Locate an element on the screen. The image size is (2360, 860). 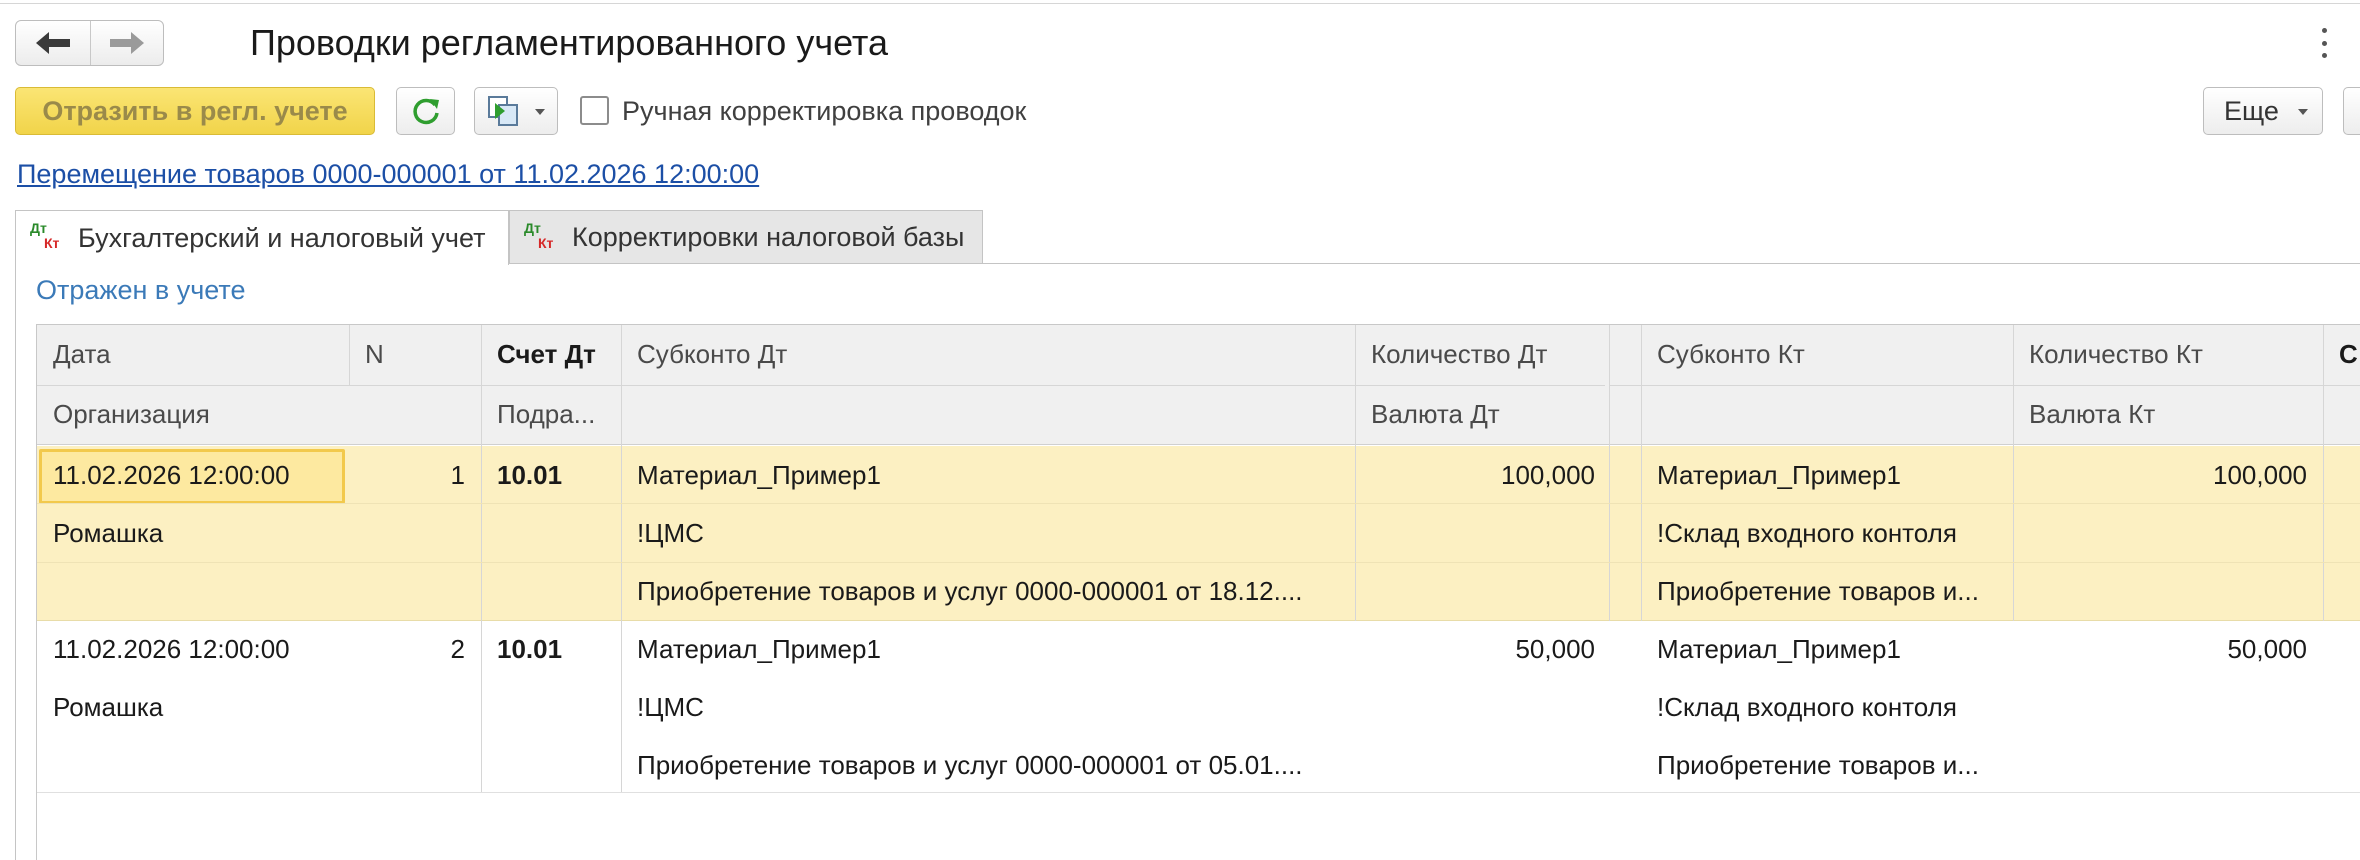
post-in-accounting-button: Отразить в регл. учете is located at coordinates (195, 111).